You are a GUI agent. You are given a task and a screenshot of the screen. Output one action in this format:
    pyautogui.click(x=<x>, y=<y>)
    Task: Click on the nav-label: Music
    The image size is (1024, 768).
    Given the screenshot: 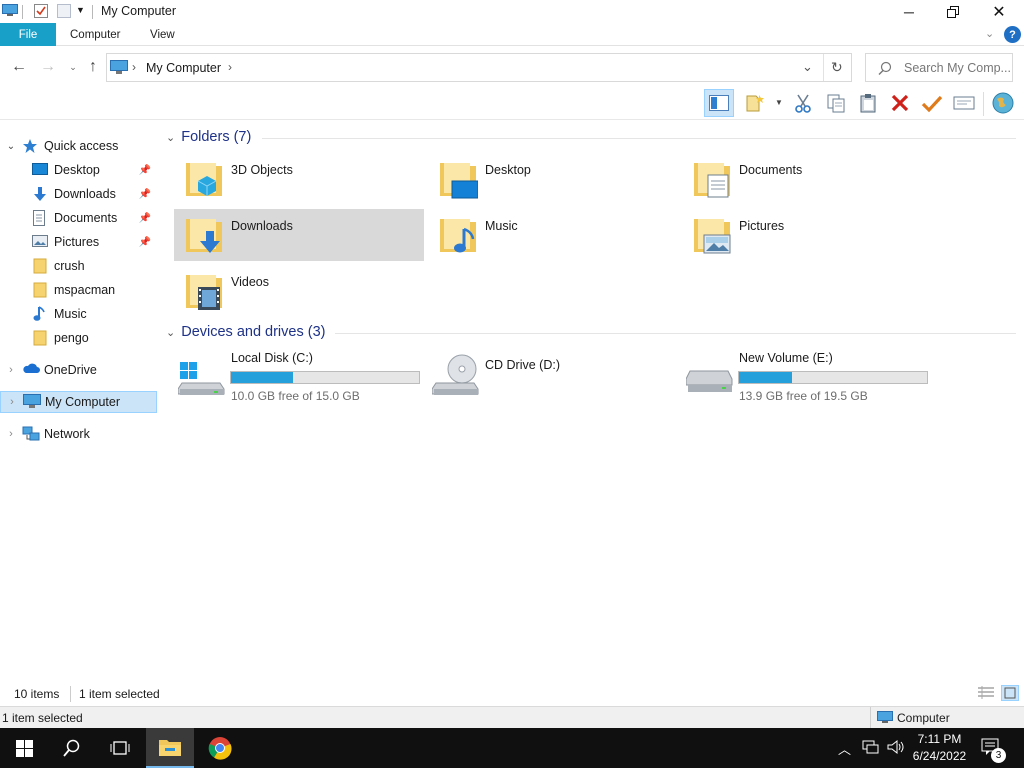 What is the action you would take?
    pyautogui.click(x=70, y=314)
    